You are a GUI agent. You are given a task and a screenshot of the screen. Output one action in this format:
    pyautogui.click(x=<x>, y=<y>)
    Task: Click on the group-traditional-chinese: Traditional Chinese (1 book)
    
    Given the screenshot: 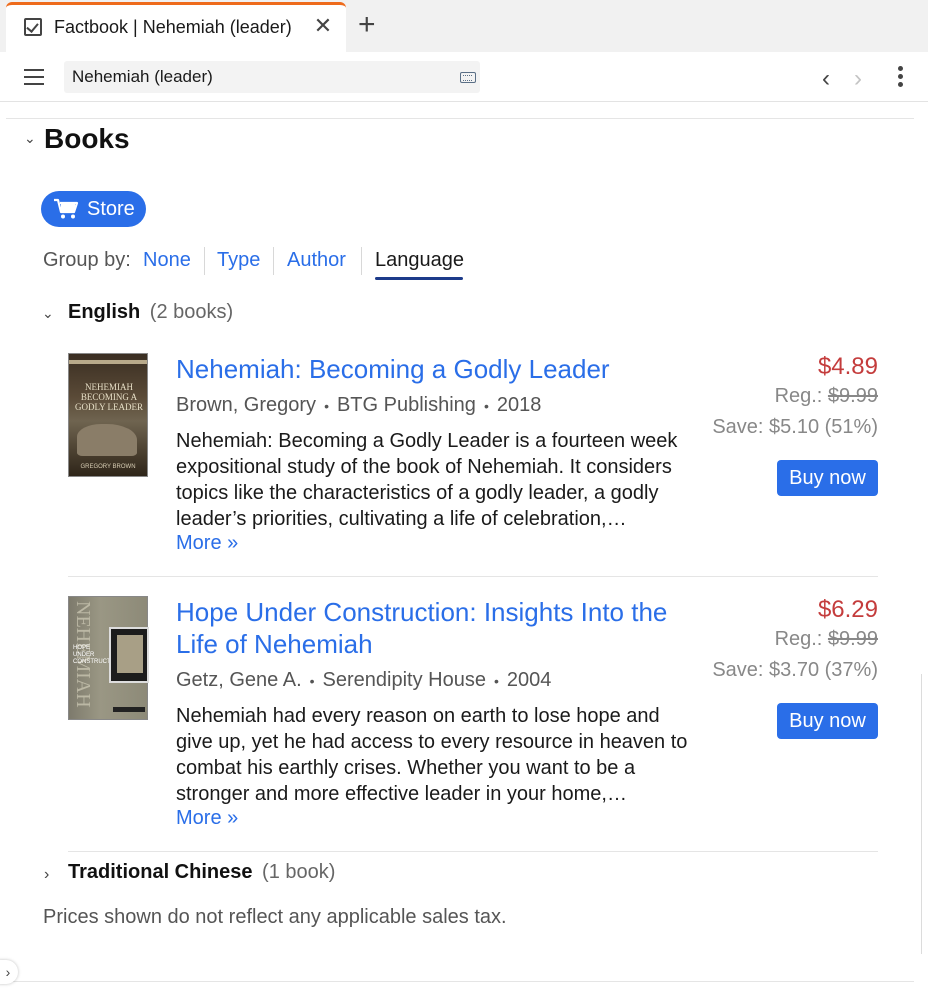 What is the action you would take?
    pyautogui.click(x=201, y=872)
    